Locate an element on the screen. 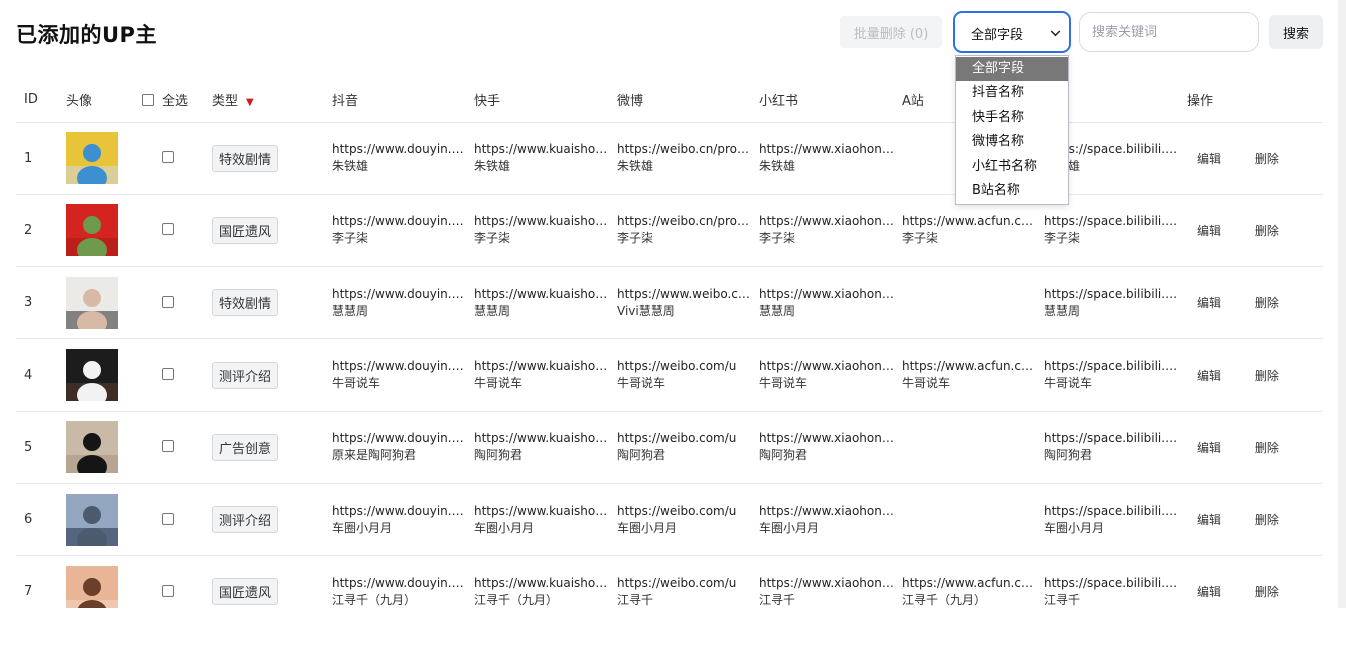 The height and width of the screenshot is (648, 1346). bilibili-name: 陶阿狗君 is located at coordinates (1068, 455).